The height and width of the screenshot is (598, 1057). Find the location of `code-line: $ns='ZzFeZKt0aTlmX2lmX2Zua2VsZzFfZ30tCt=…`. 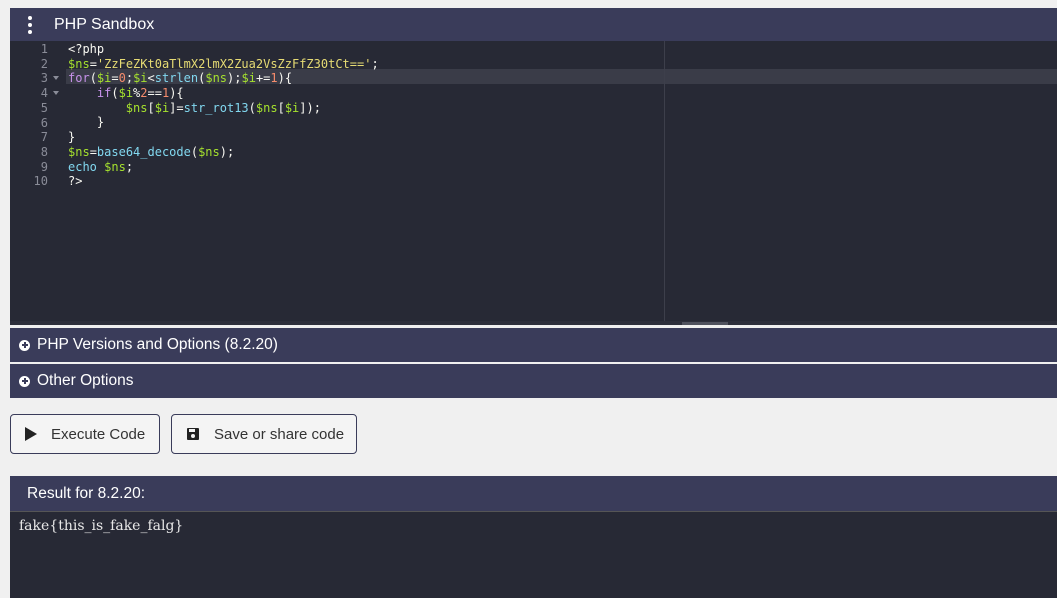

code-line: $ns='ZzFeZKt0aTlmX2lmX2Zua2VsZzFfZ30tCt=… is located at coordinates (223, 64).